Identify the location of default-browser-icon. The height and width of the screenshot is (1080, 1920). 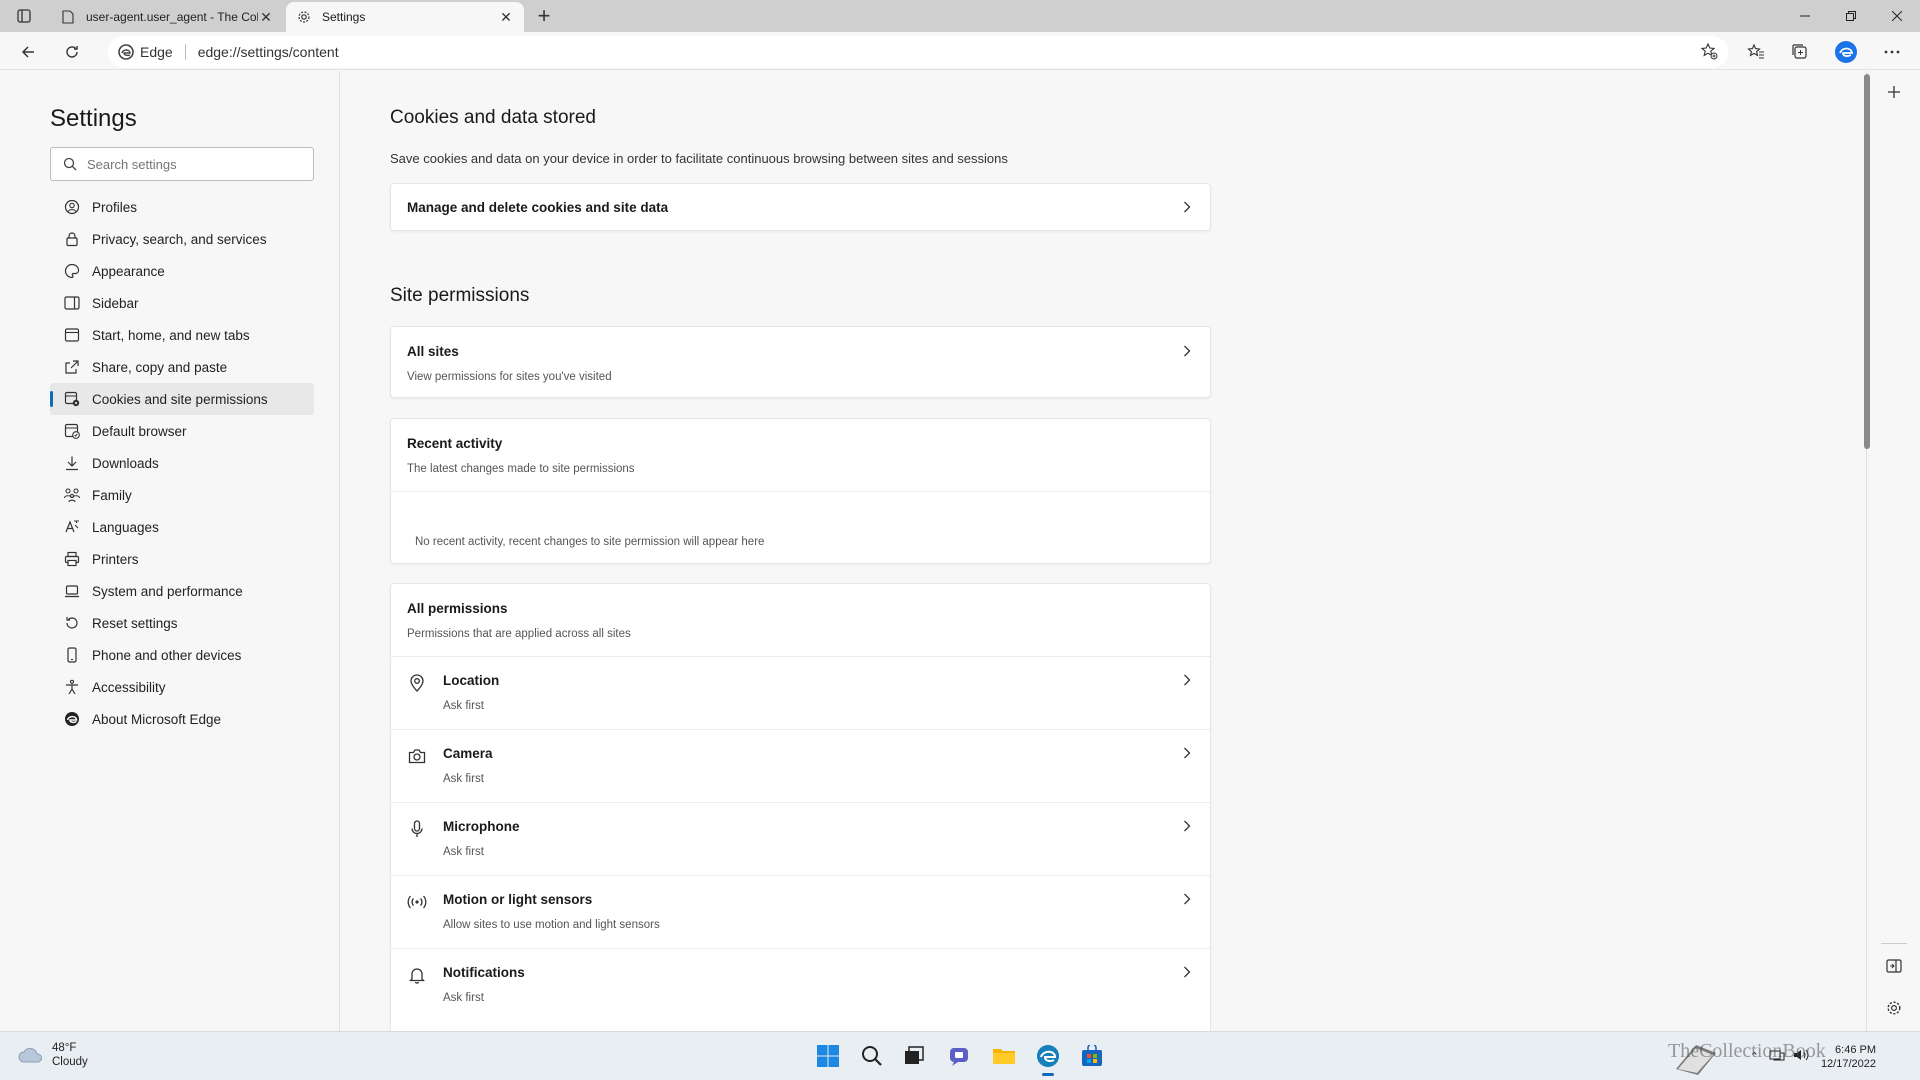
(72, 431).